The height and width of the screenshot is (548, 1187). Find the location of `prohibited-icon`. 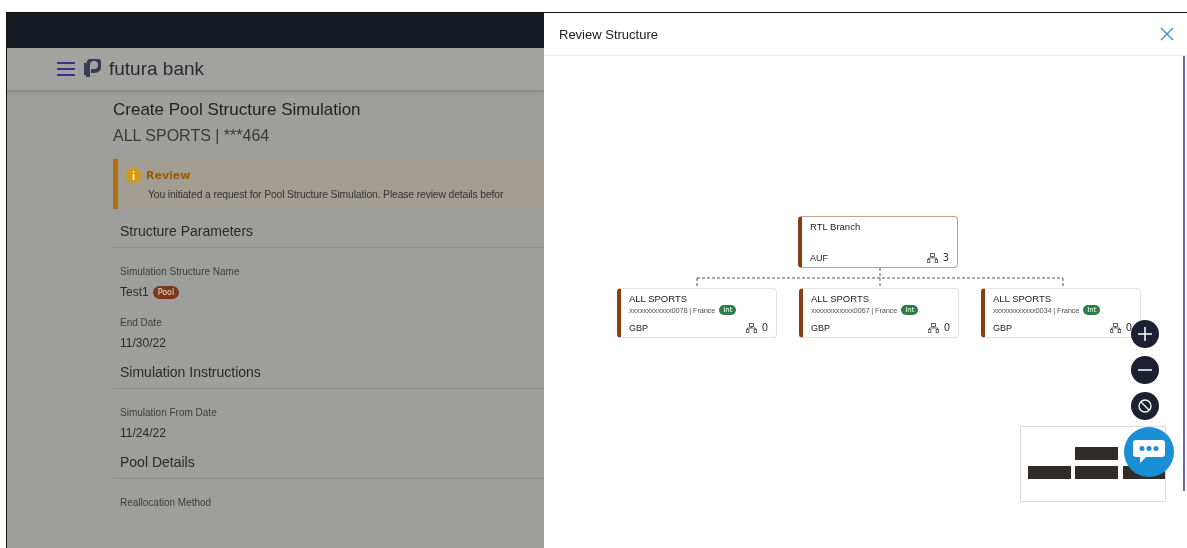

prohibited-icon is located at coordinates (1145, 406).